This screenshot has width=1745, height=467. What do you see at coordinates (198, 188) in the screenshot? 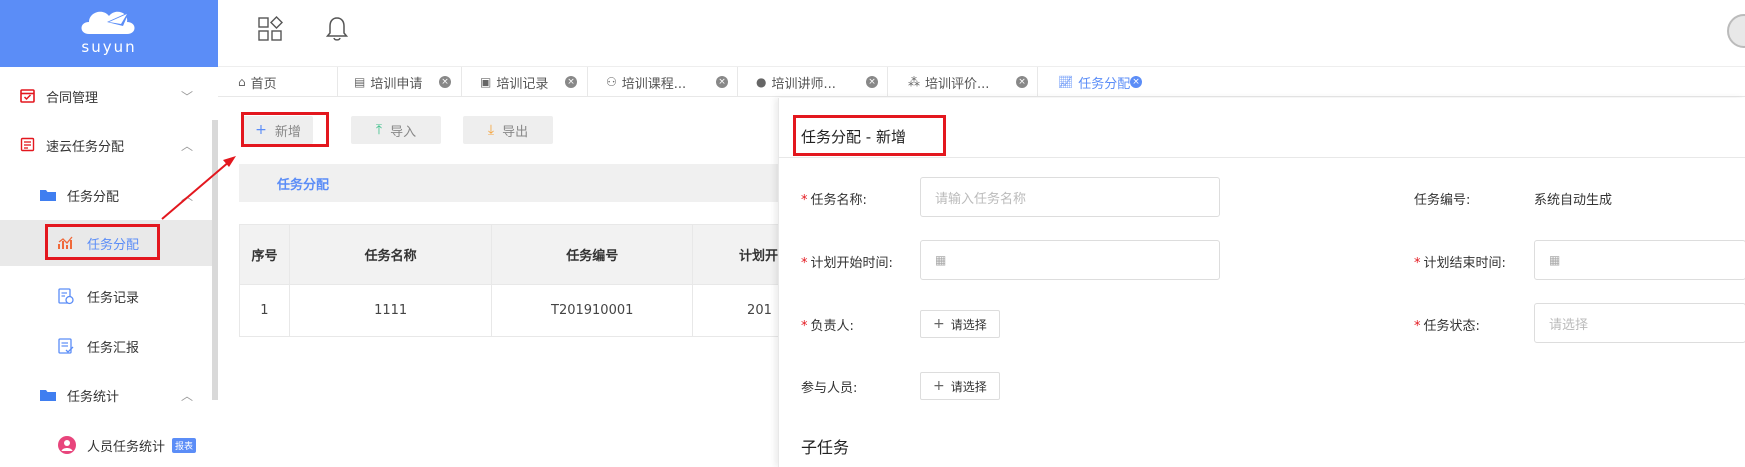
I see `annotation-arrow` at bounding box center [198, 188].